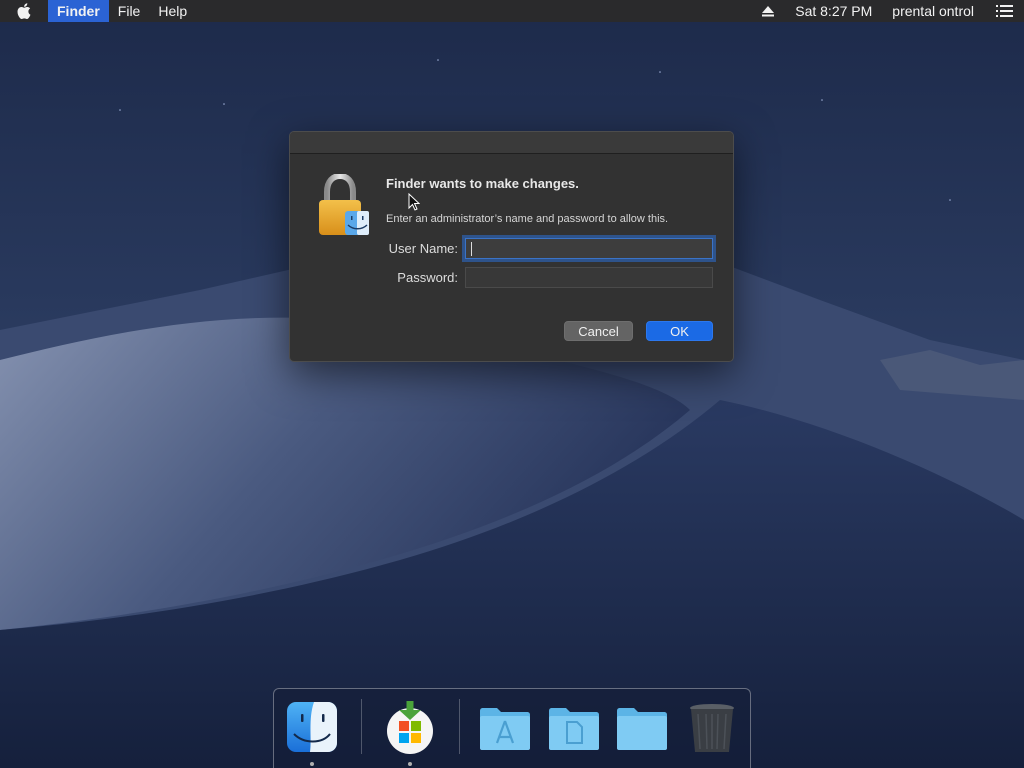  I want to click on applications-folder-icon, so click(505, 727).